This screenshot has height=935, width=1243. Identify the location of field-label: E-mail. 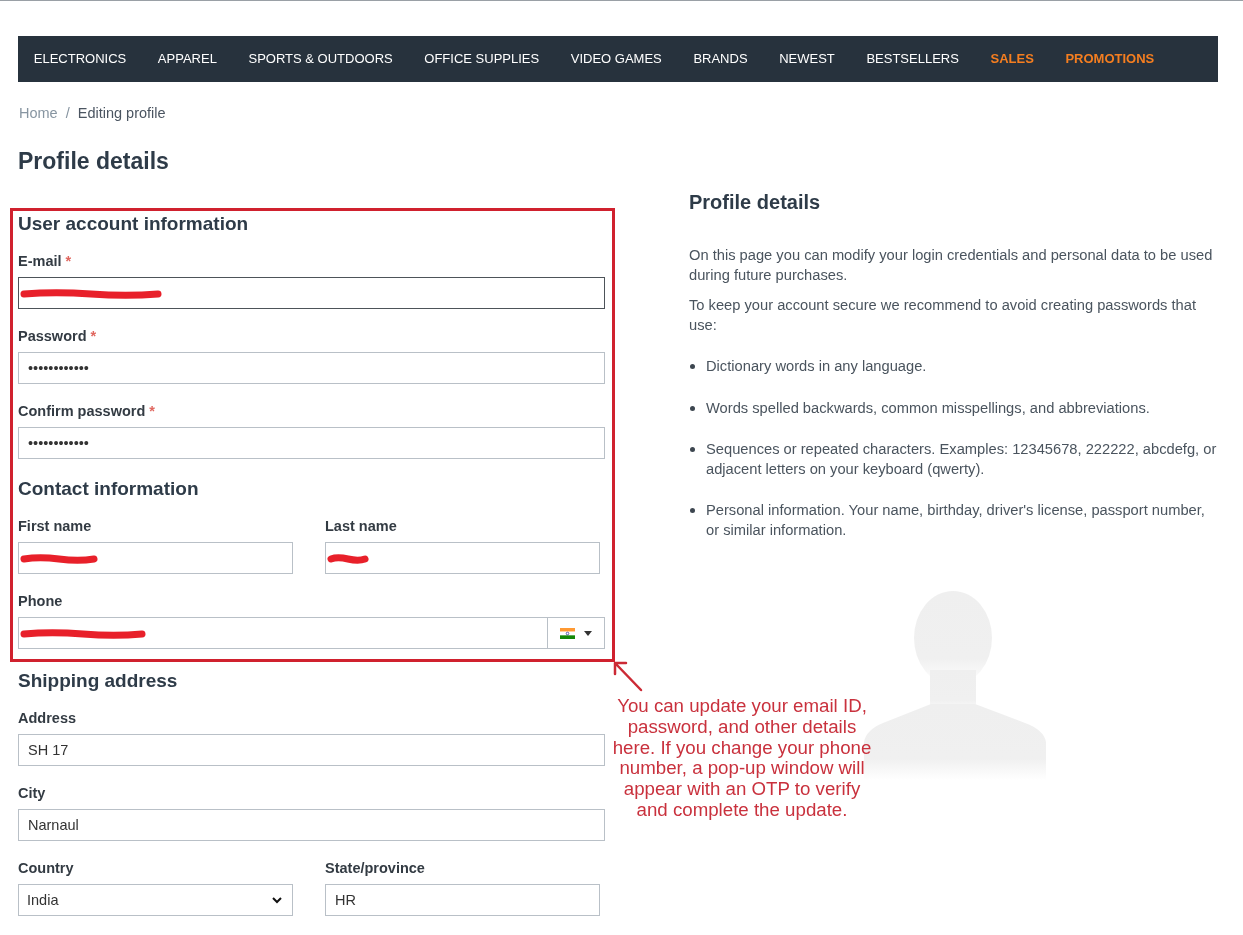
(40, 261).